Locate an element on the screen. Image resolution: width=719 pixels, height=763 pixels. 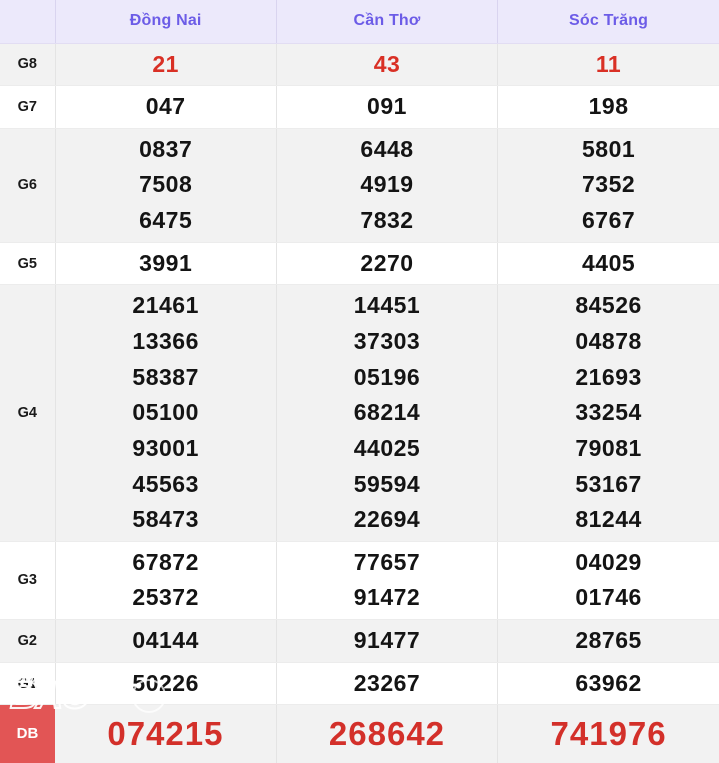
prize-number: 047 is located at coordinates (165, 106).